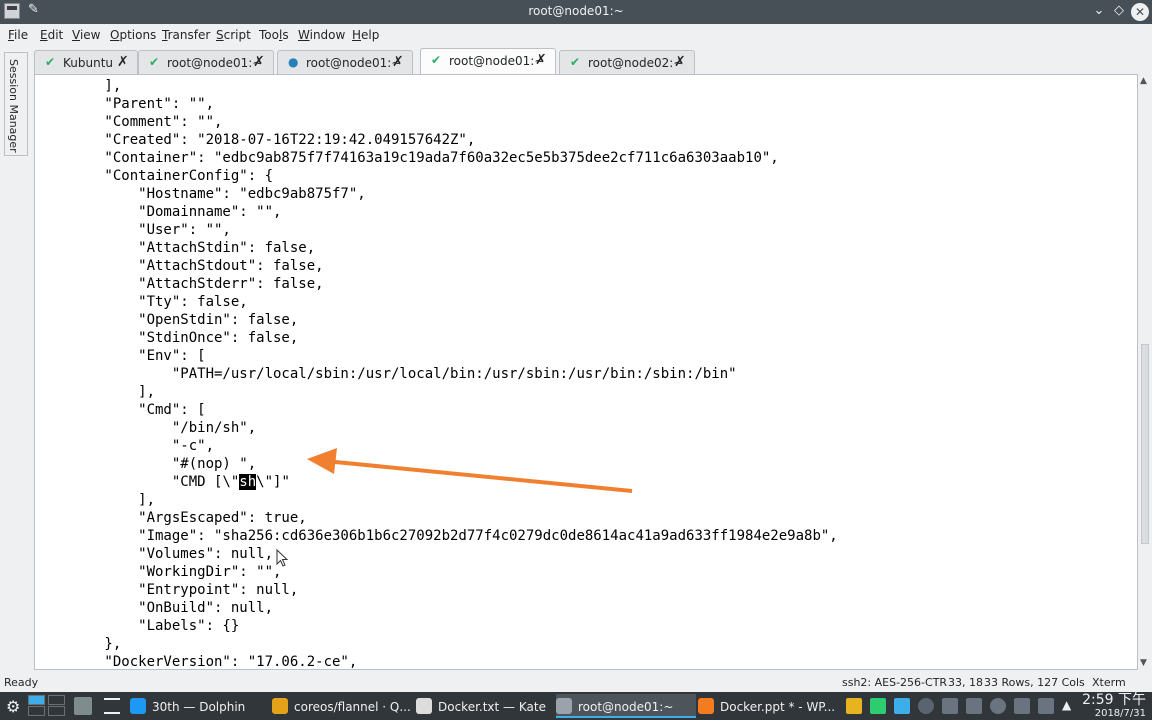 This screenshot has width=1152, height=720. What do you see at coordinates (112, 706) in the screenshot?
I see `window-list-icon` at bounding box center [112, 706].